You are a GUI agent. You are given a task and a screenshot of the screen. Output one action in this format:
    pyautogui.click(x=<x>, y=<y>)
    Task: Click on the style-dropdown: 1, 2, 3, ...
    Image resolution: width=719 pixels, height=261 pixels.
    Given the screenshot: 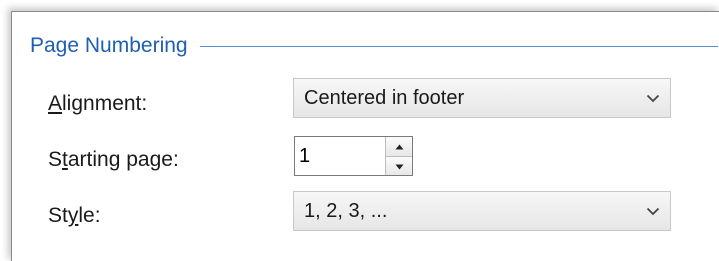 What is the action you would take?
    pyautogui.click(x=482, y=211)
    